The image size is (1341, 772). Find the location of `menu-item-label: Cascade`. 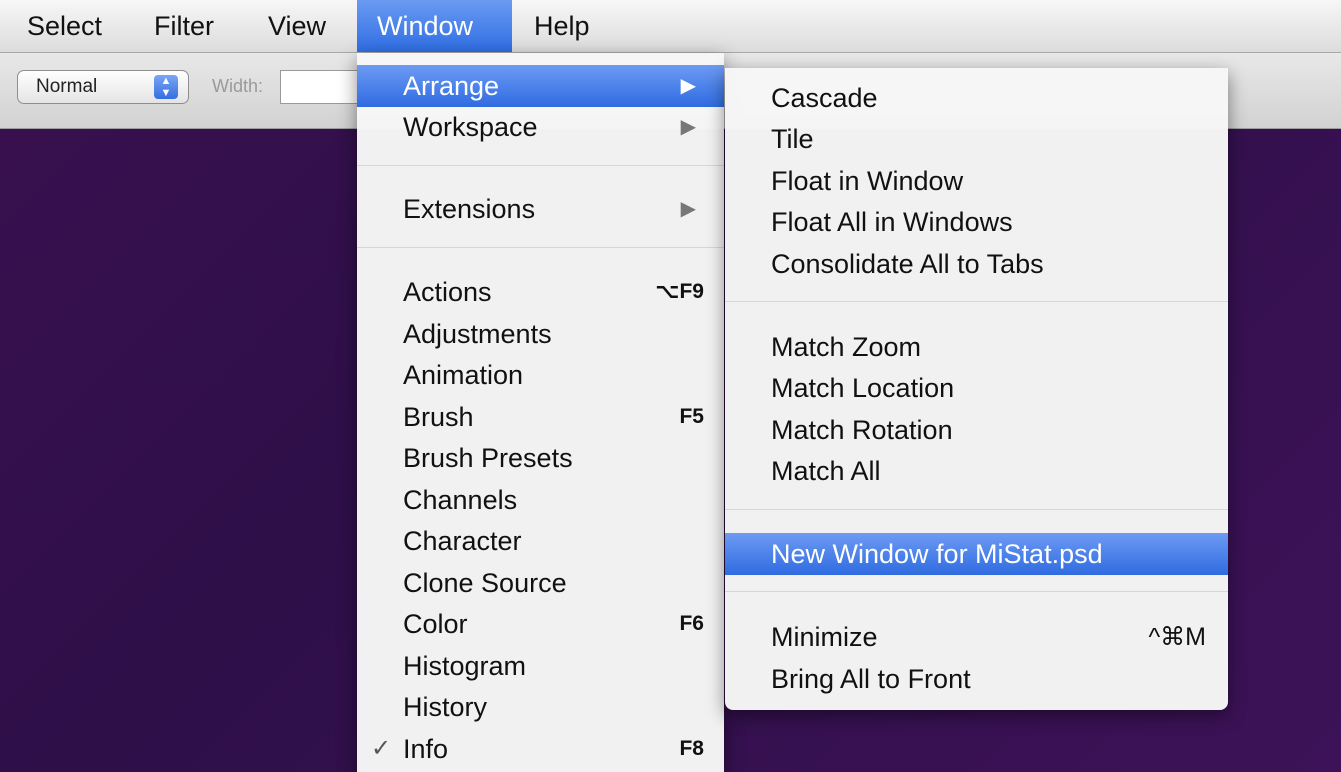

menu-item-label: Cascade is located at coordinates (824, 98).